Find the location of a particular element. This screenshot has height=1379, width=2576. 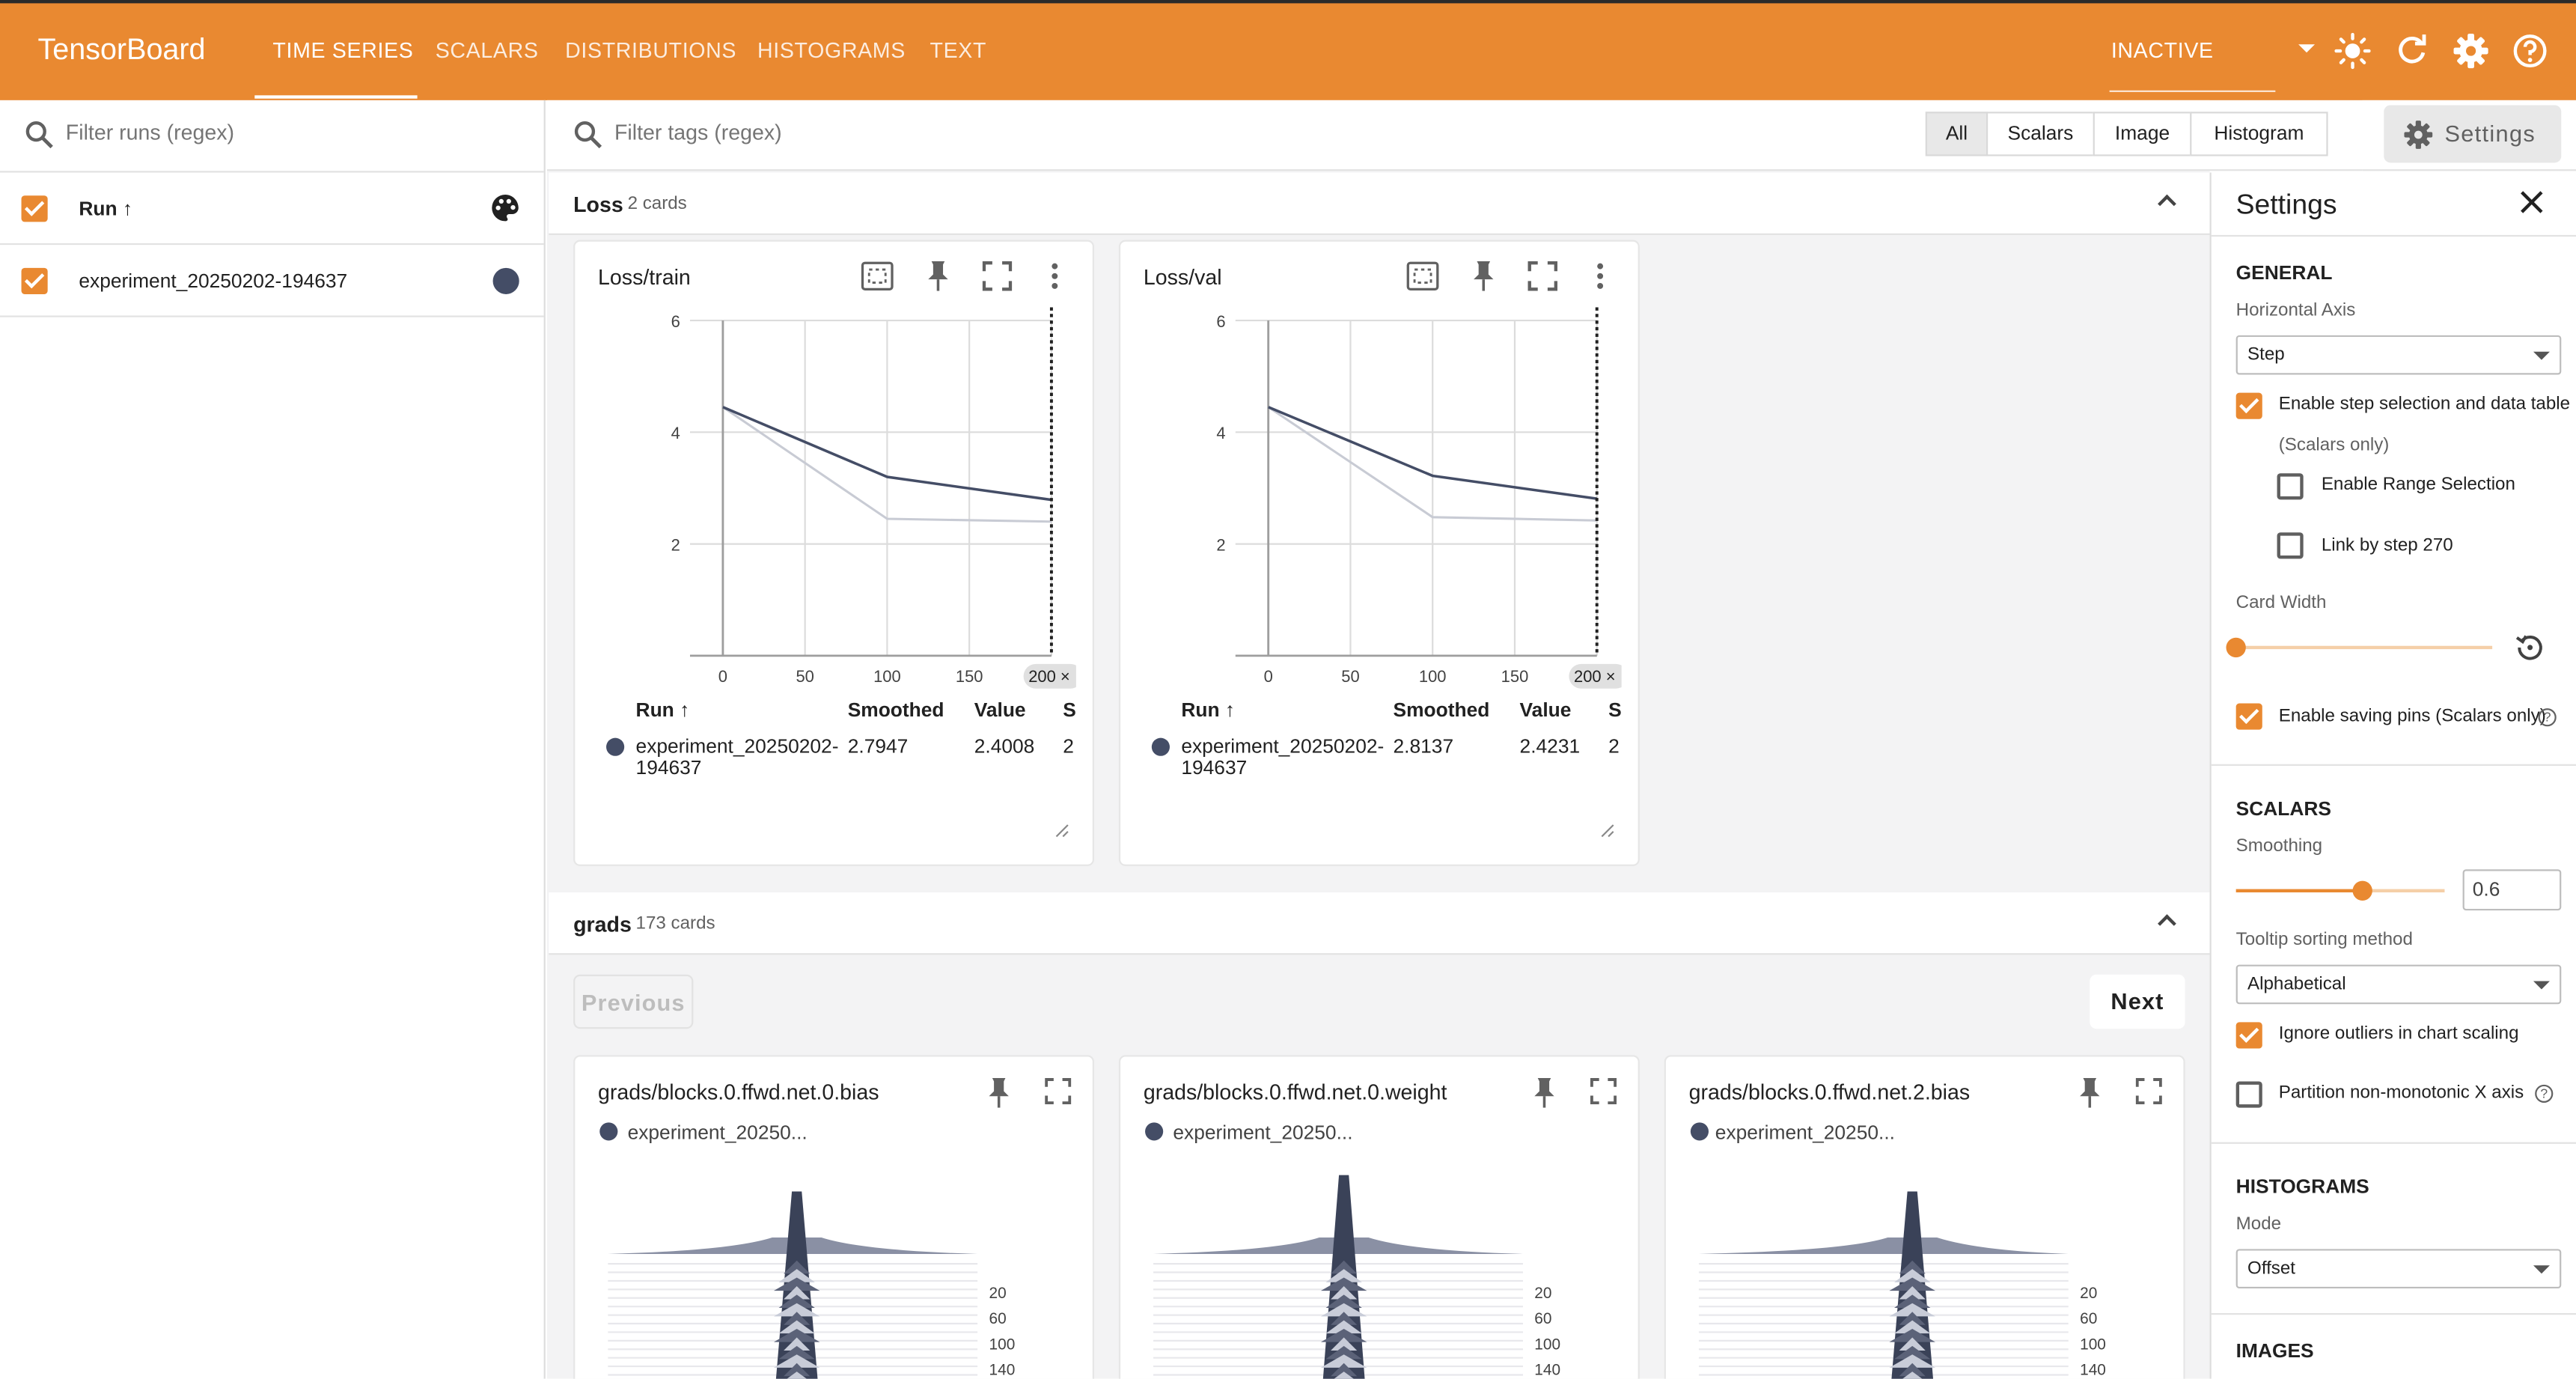

y-tick-label: 60 is located at coordinates (2088, 1319).